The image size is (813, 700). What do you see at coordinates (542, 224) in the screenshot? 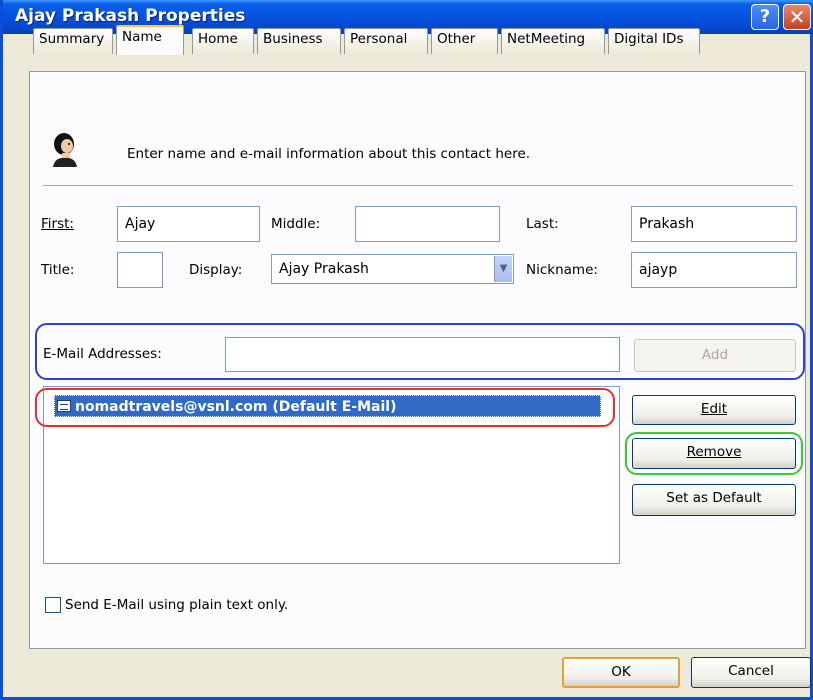
I see `last-label: Last:` at bounding box center [542, 224].